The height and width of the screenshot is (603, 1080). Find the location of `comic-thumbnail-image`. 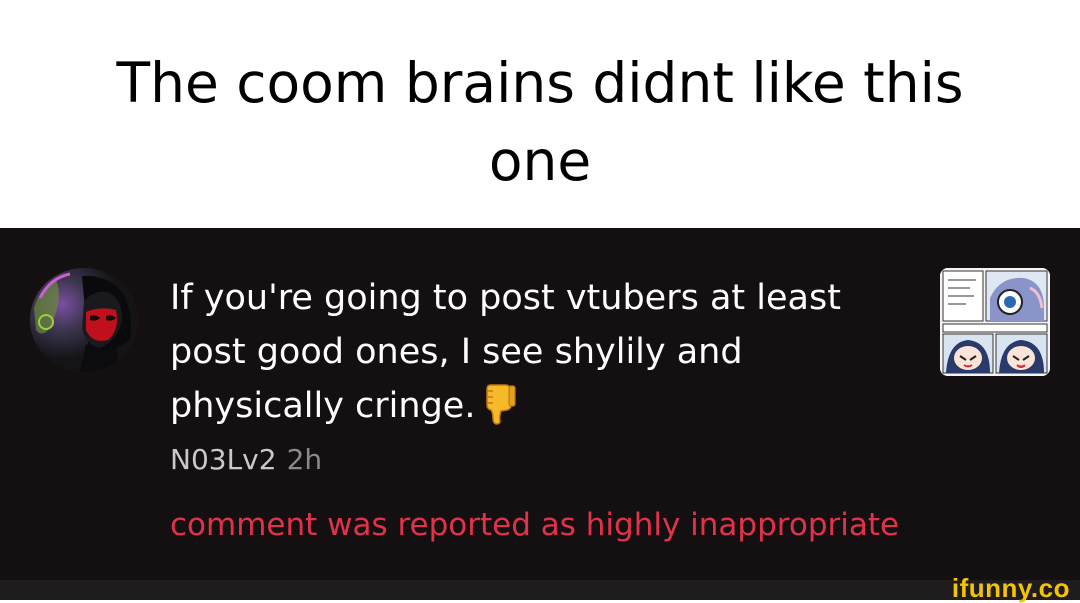

comic-thumbnail-image is located at coordinates (995, 322).